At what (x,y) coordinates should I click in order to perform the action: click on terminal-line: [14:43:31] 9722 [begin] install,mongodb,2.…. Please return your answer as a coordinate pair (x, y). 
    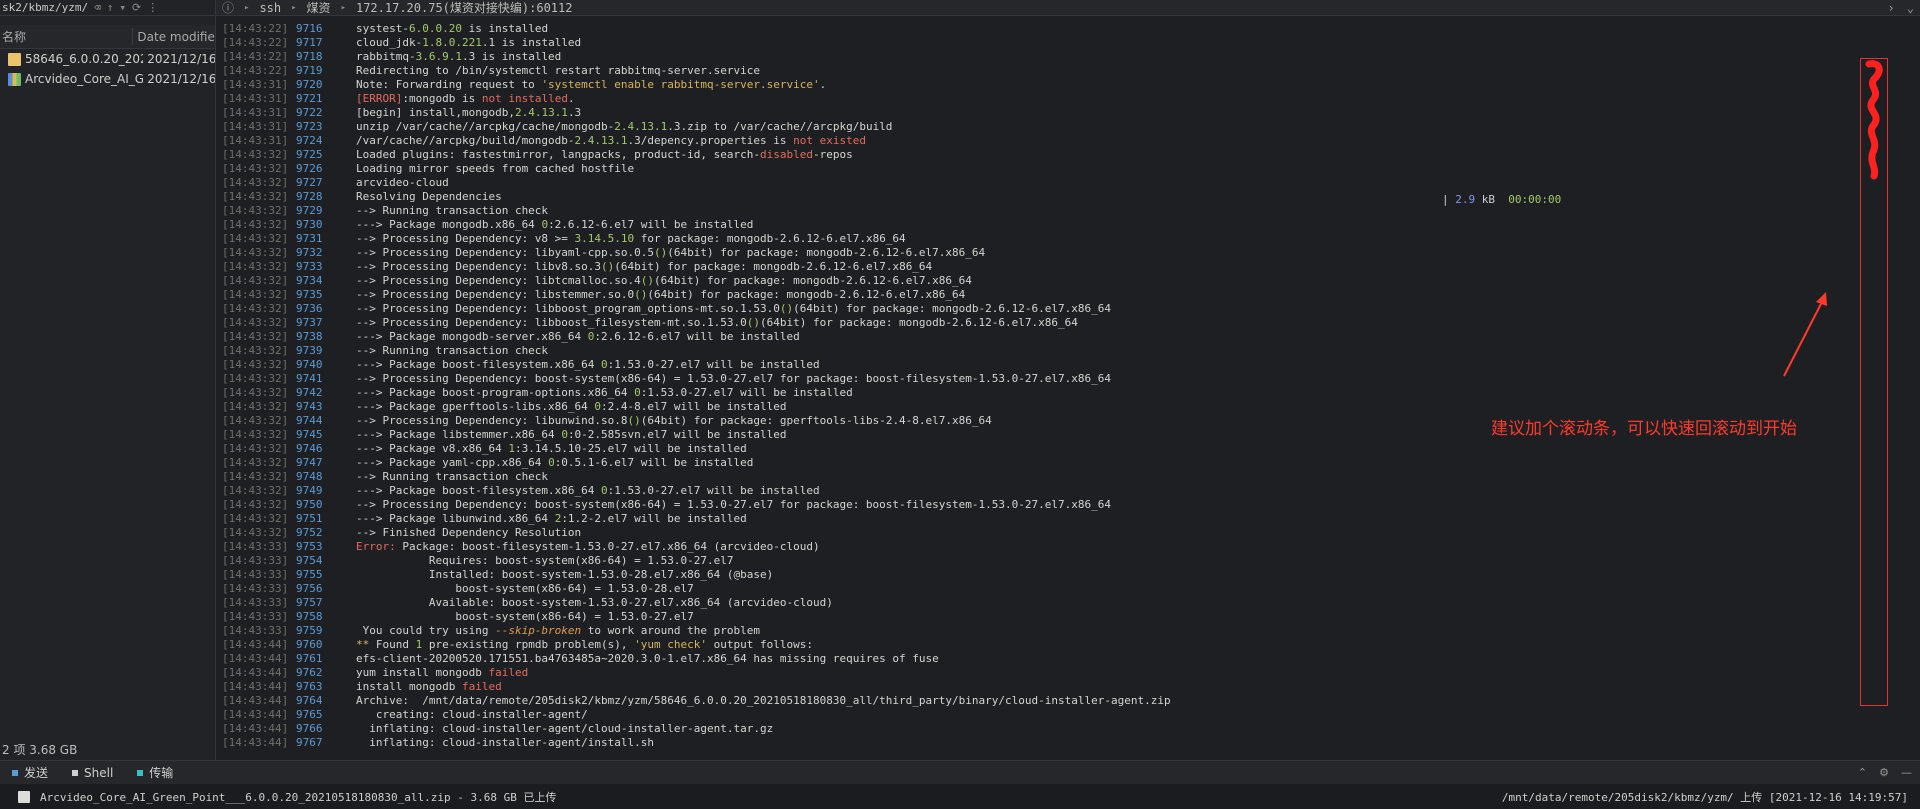
    Looking at the image, I should click on (696, 113).